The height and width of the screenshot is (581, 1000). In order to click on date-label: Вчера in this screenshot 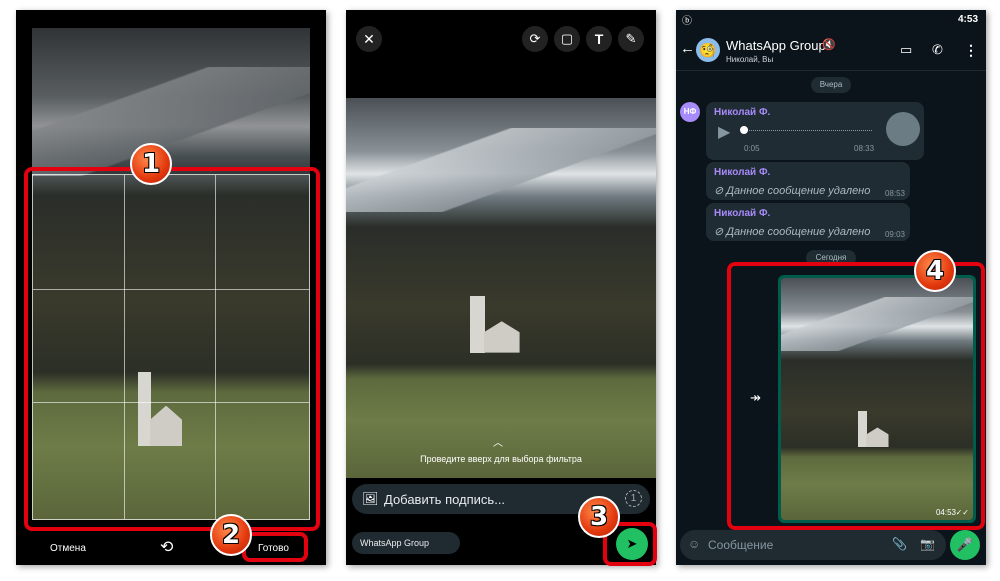, I will do `click(831, 84)`.